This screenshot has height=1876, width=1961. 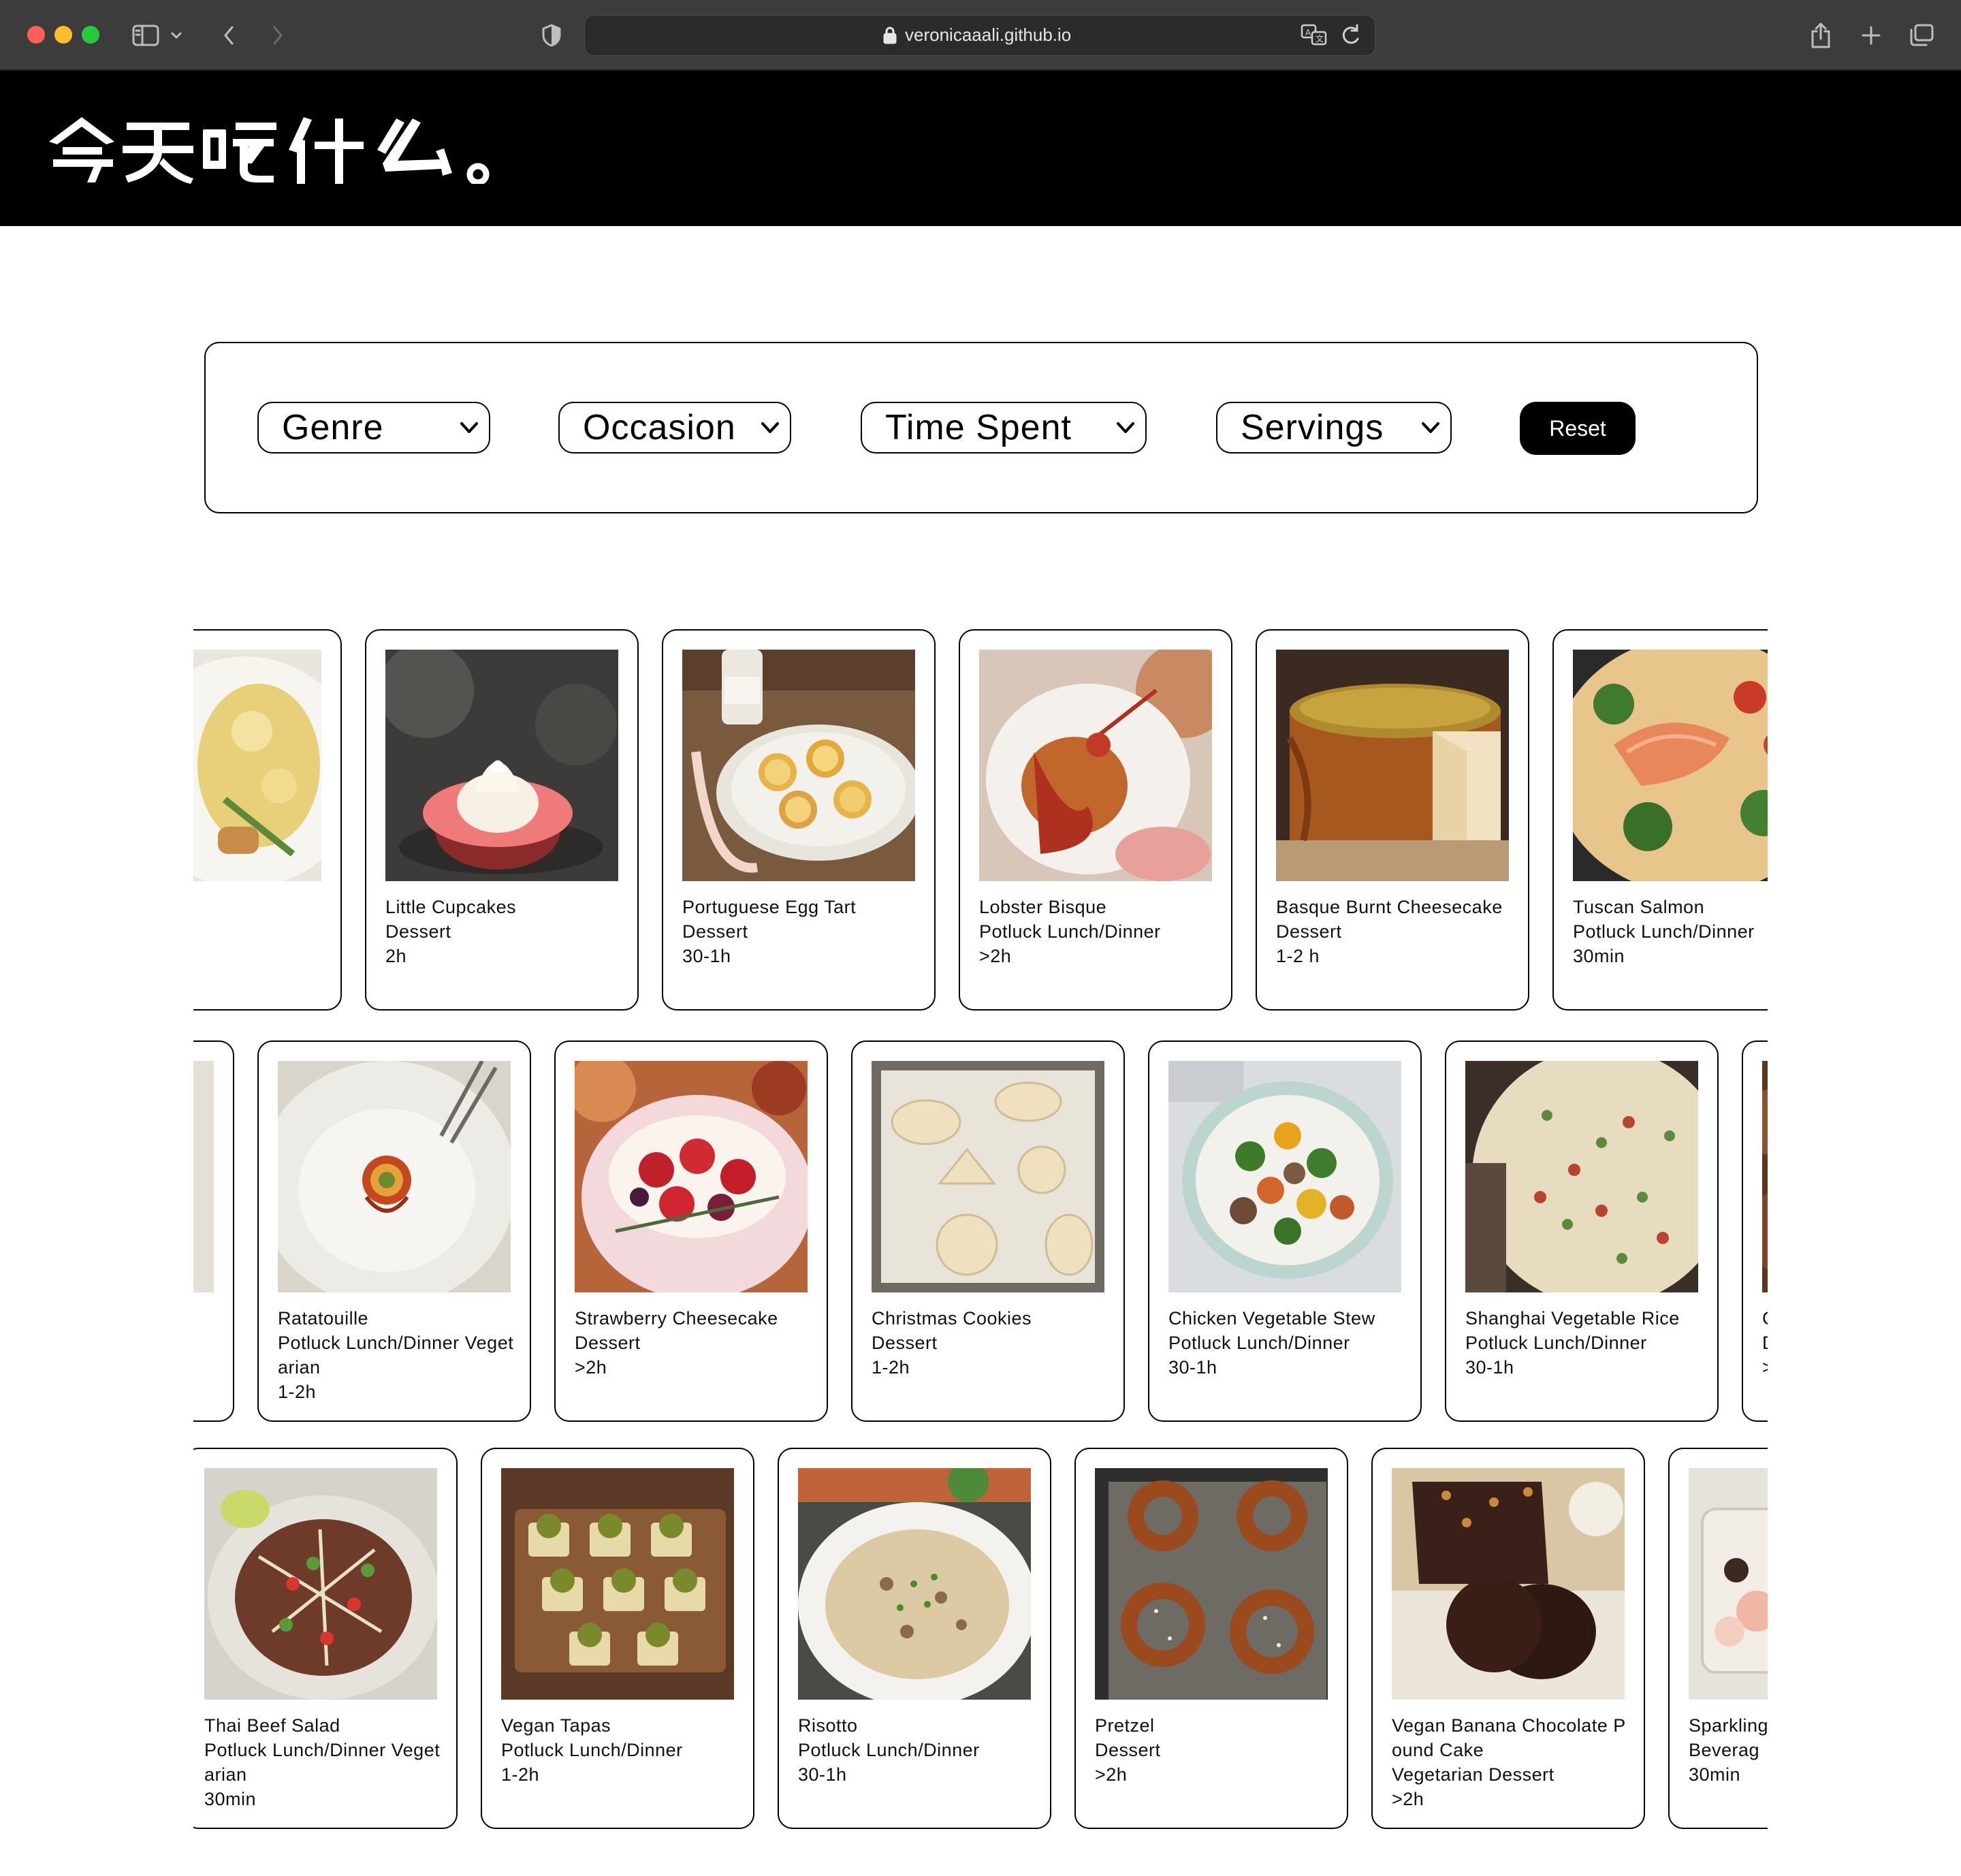 What do you see at coordinates (145, 35) in the screenshot?
I see `sidebar-icon` at bounding box center [145, 35].